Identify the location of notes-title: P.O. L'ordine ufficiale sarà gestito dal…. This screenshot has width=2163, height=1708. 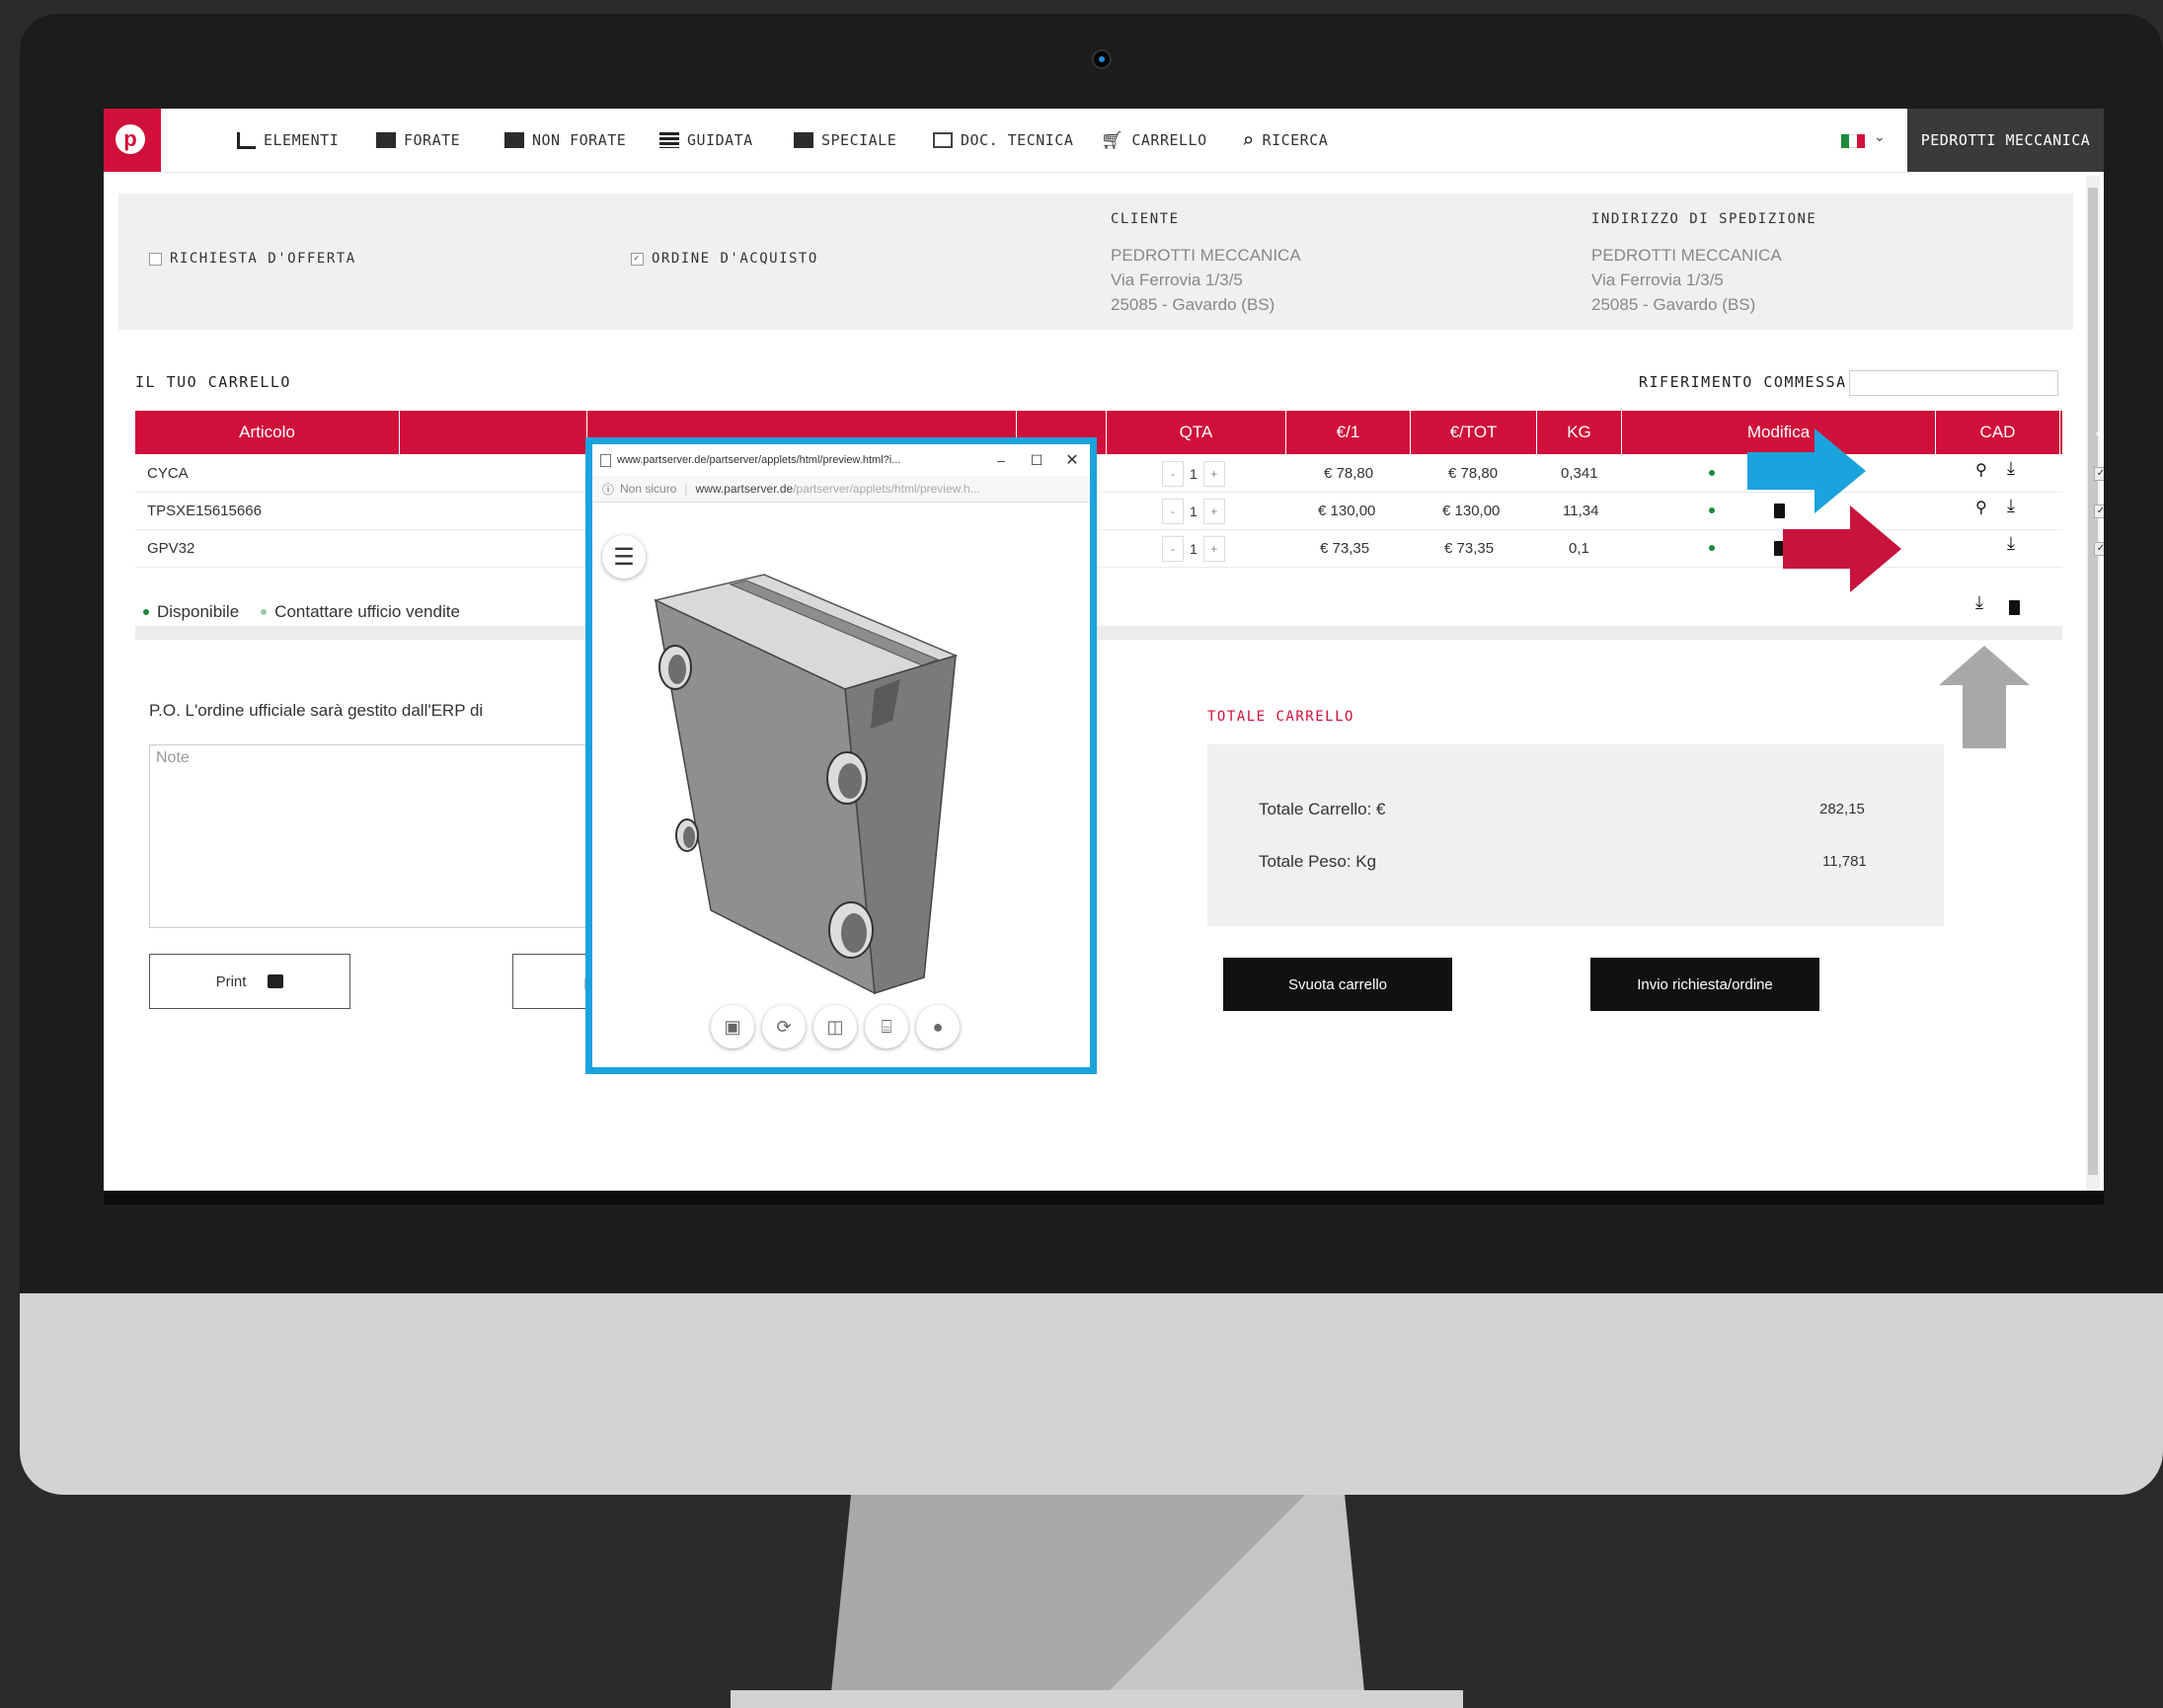
(316, 710).